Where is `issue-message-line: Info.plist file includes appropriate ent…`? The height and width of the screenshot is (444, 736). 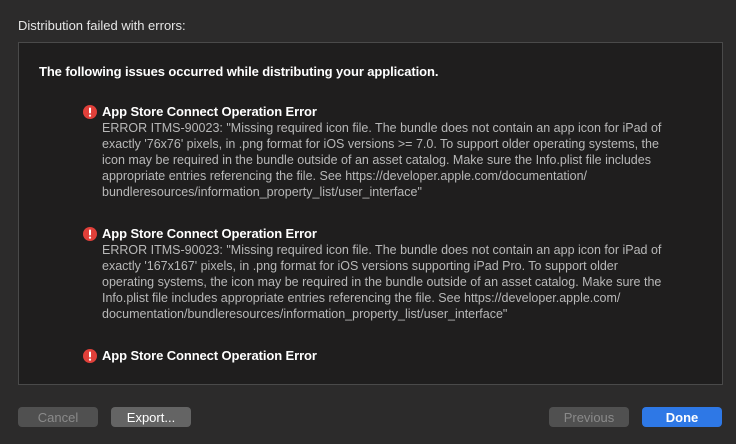
issue-message-line: Info.plist file includes appropriate ent… is located at coordinates (361, 298).